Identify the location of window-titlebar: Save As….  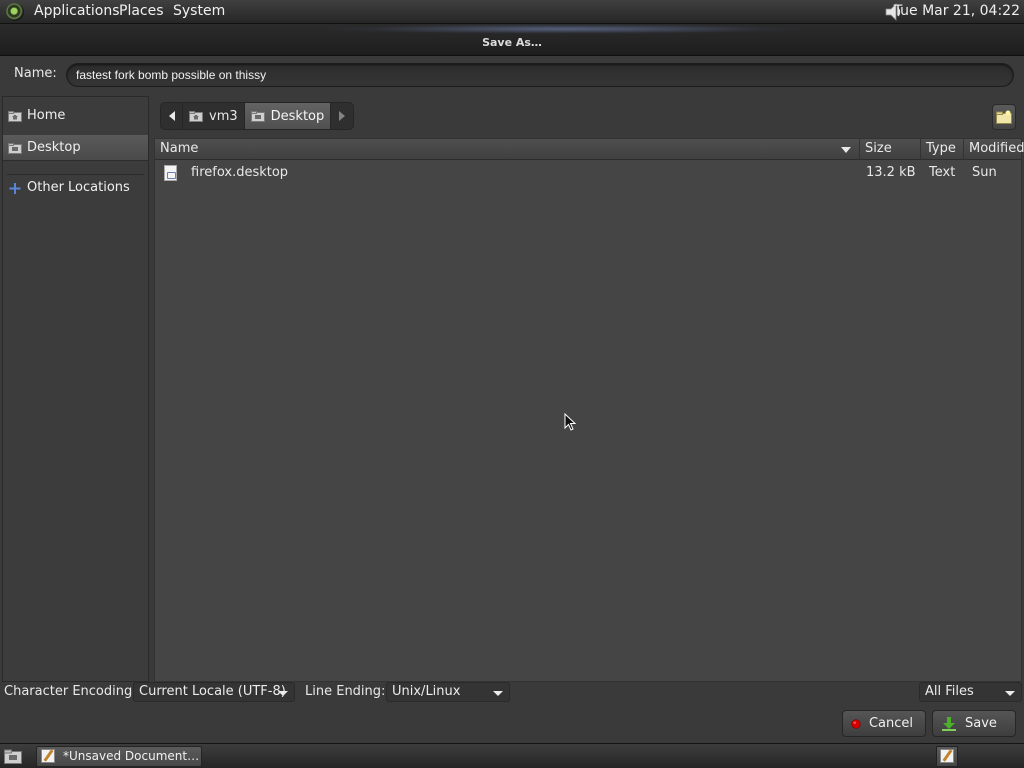
(512, 40).